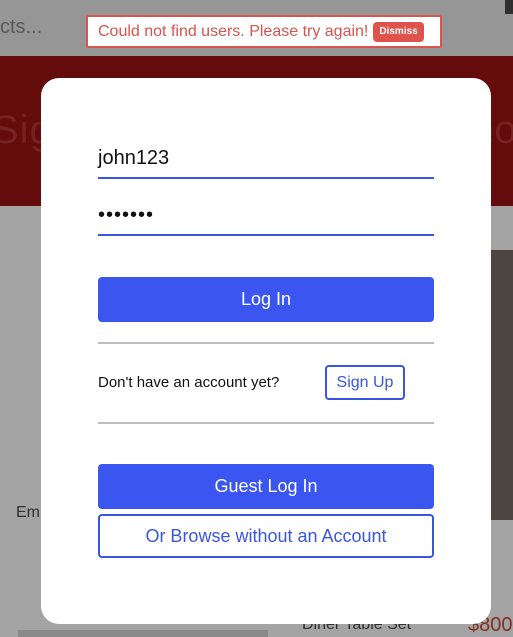  I want to click on alert-message: Could not find users. Please try again!, so click(233, 31).